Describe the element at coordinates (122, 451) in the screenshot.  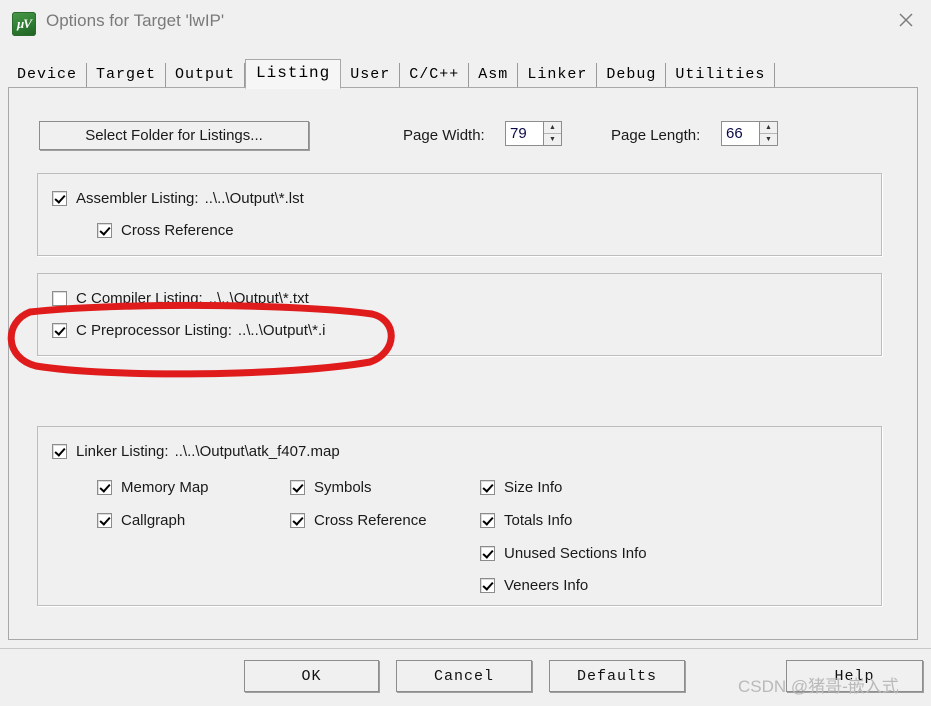
I see `linker-listing-label: Linker Listing:` at that location.